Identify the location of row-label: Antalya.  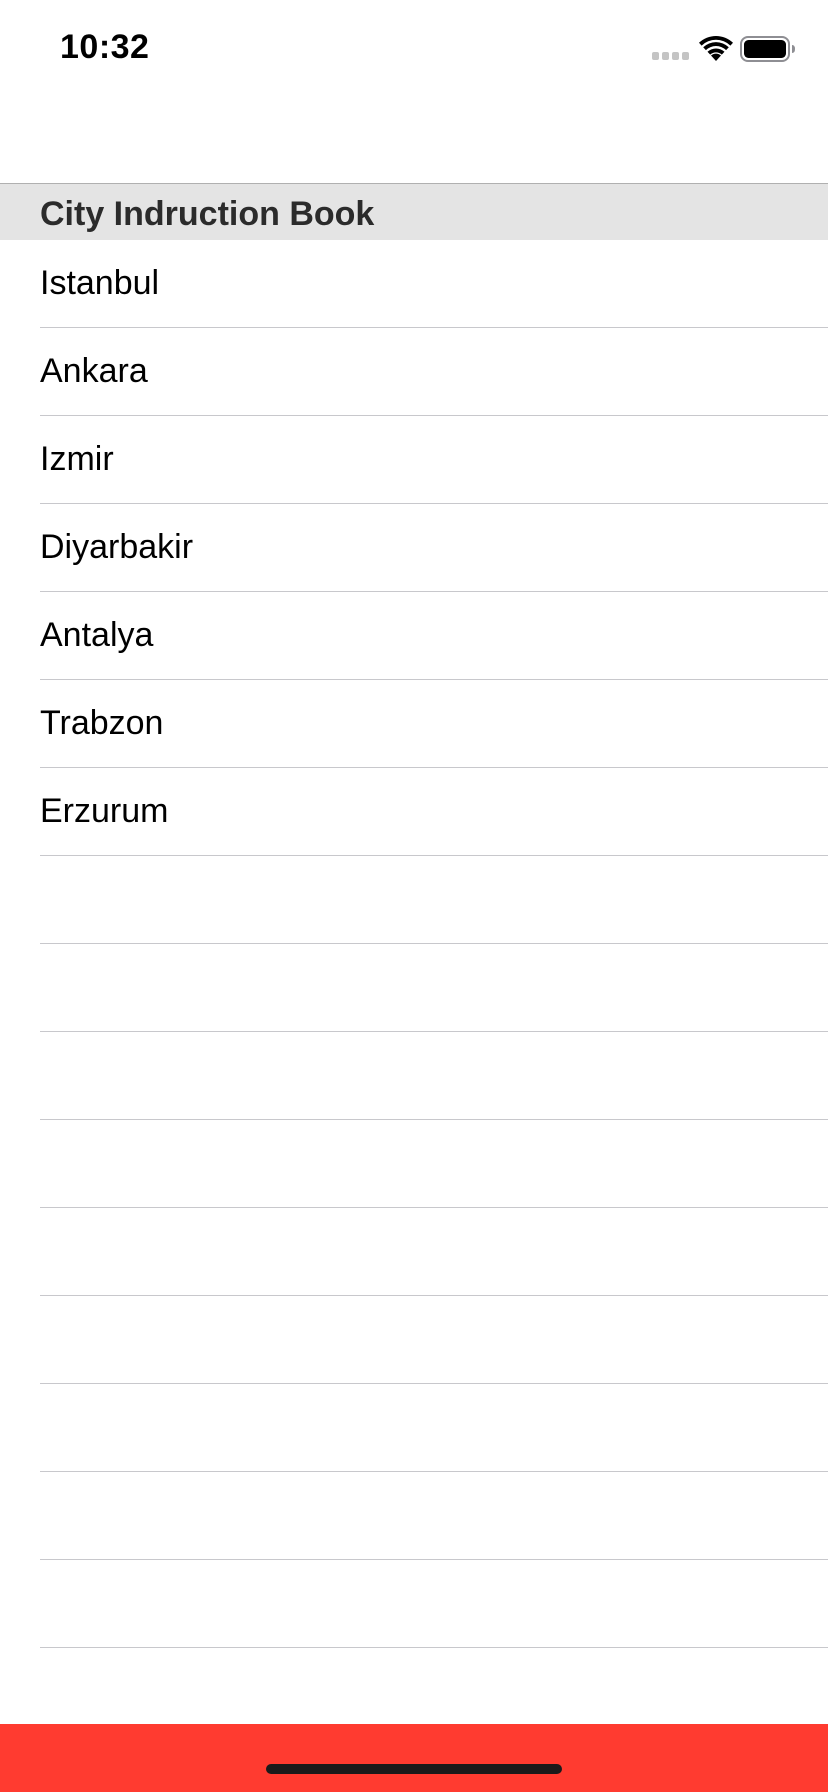
(97, 635).